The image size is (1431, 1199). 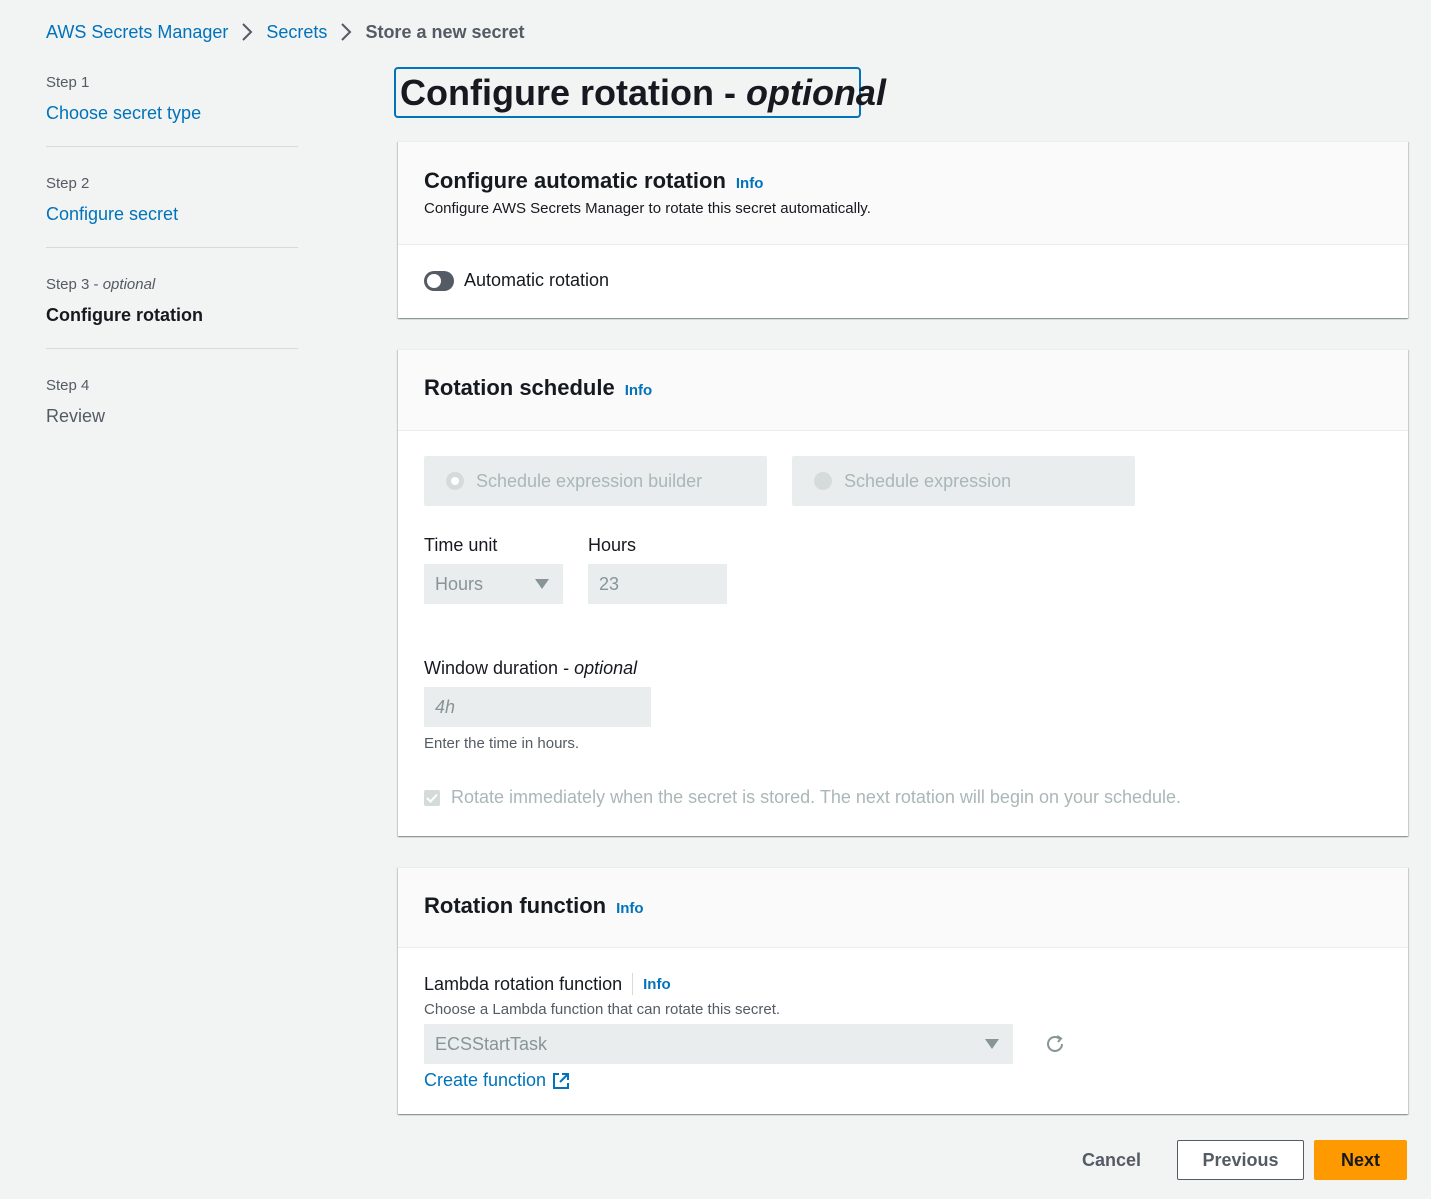 What do you see at coordinates (502, 743) in the screenshot?
I see `window-duration-hint: Enter the time in hours.` at bounding box center [502, 743].